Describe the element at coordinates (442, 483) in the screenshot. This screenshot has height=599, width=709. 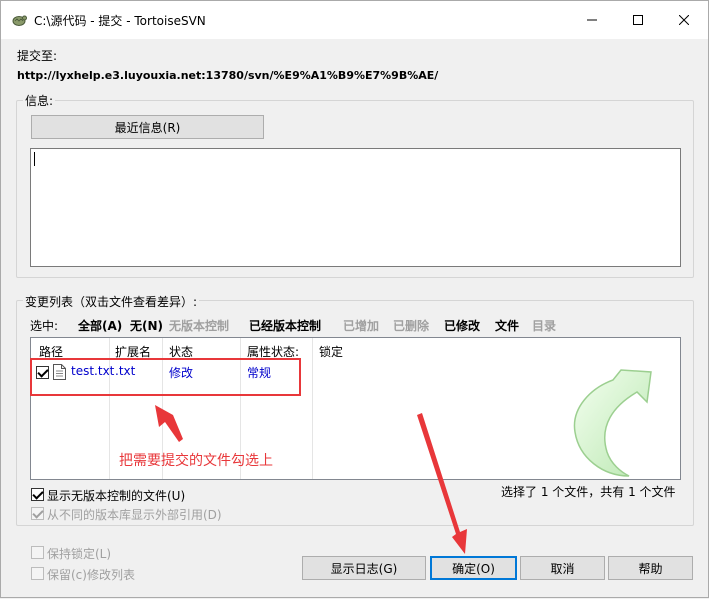
I see `annotation-arrow-down` at that location.